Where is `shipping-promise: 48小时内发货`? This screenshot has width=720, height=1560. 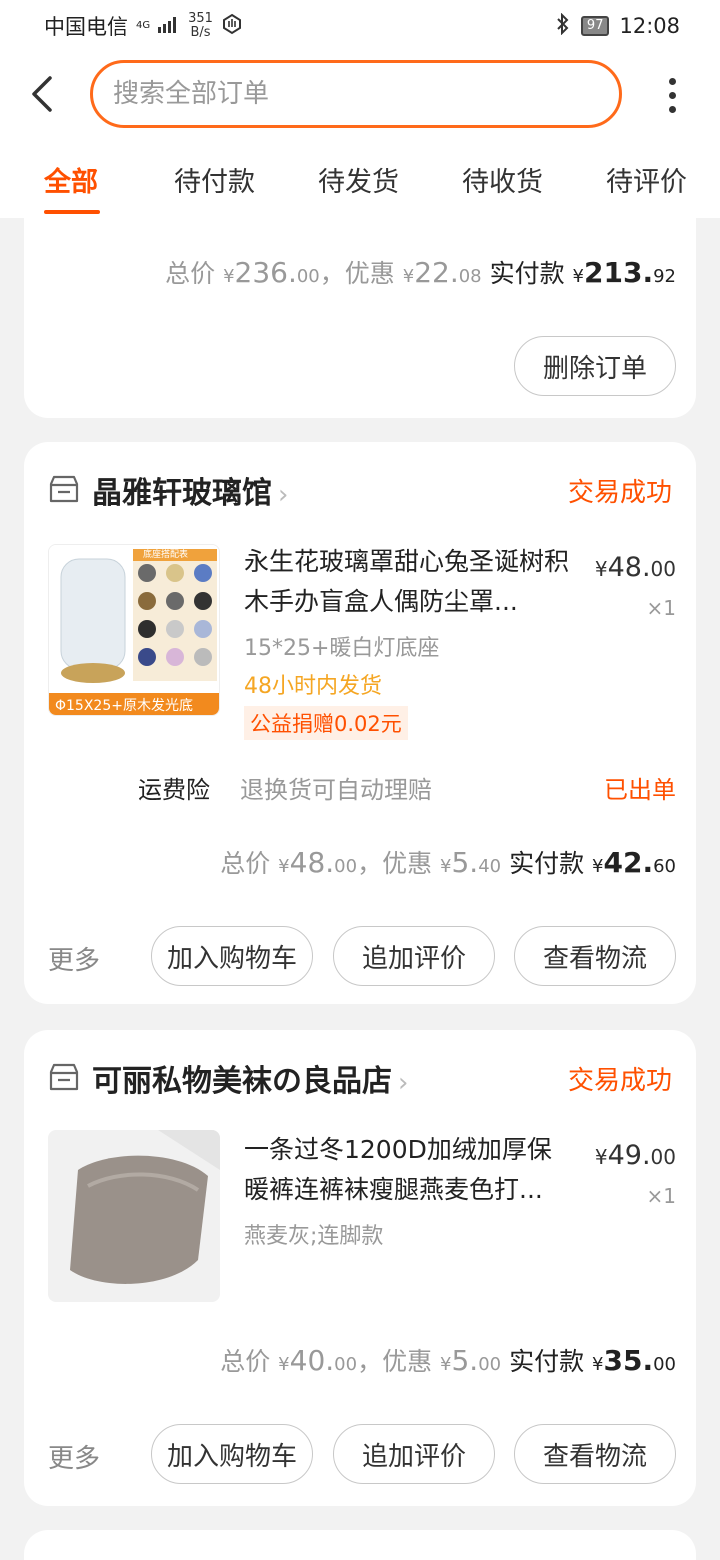
shipping-promise: 48小时内发货 is located at coordinates (313, 686).